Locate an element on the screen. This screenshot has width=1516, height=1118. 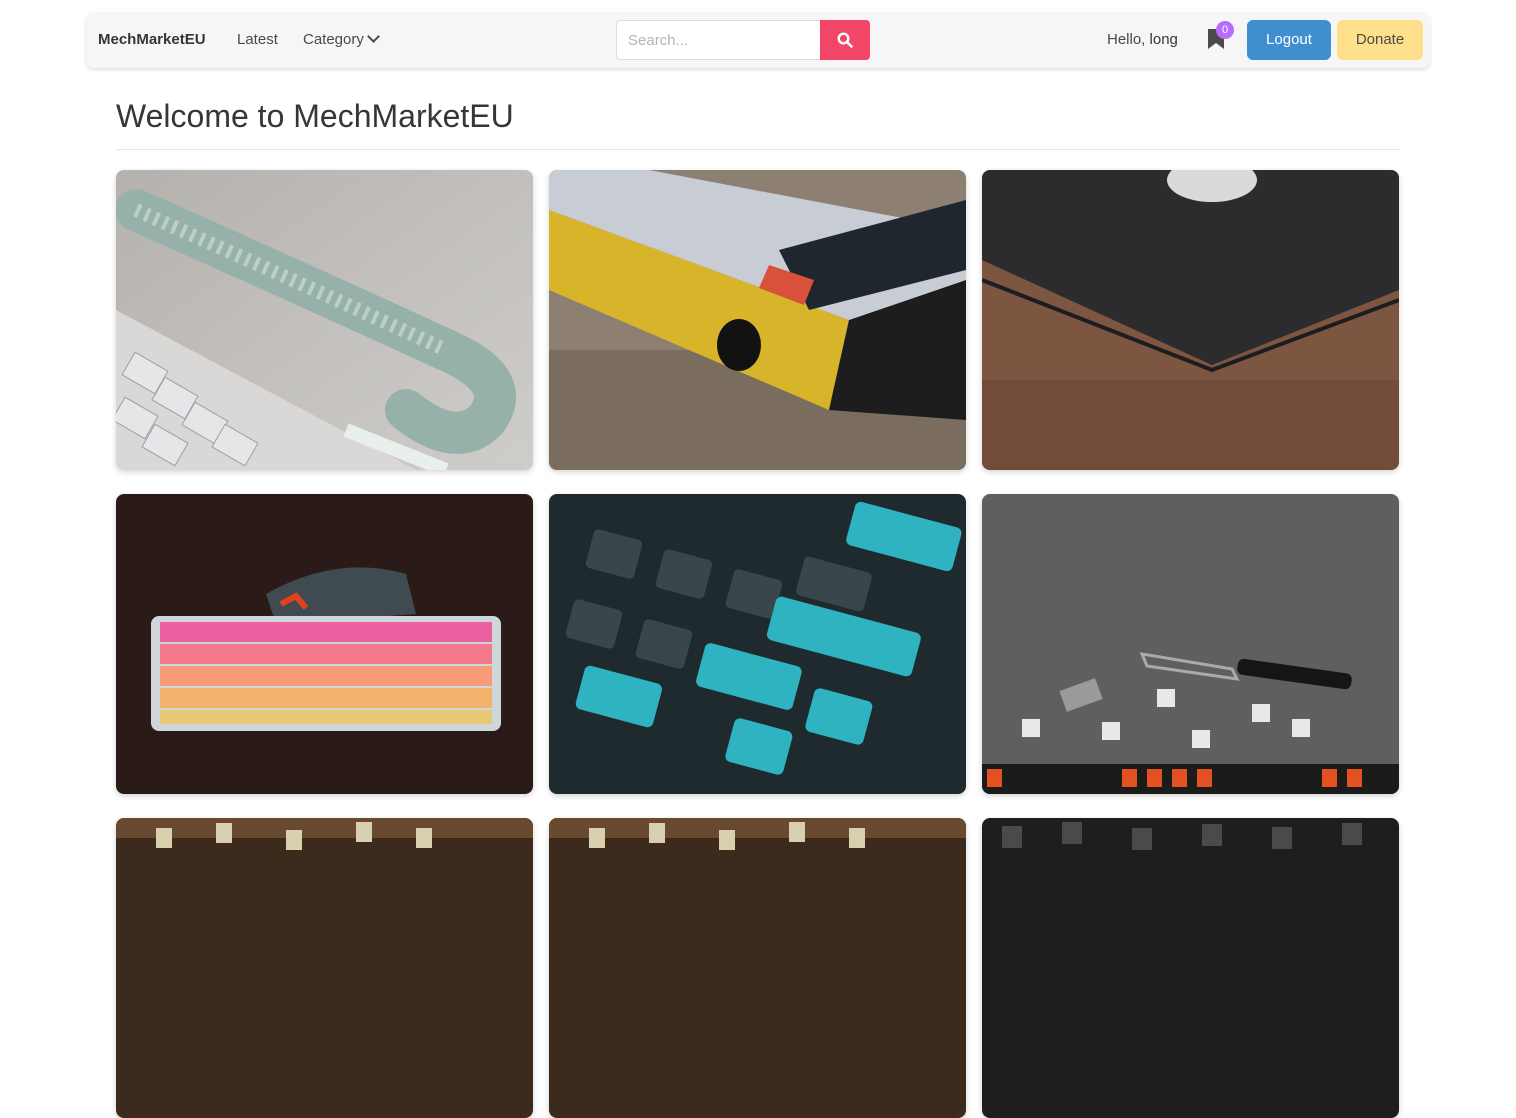
nav-category-dropdown: Category is located at coordinates (341, 39).